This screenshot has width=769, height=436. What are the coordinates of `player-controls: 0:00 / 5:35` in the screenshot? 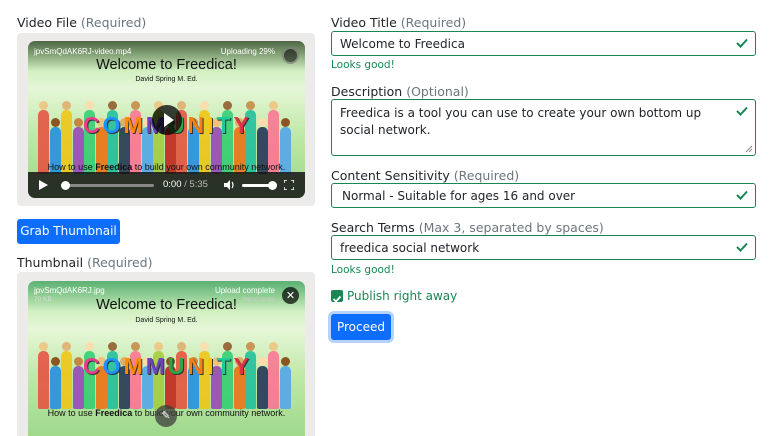 It's located at (166, 185).